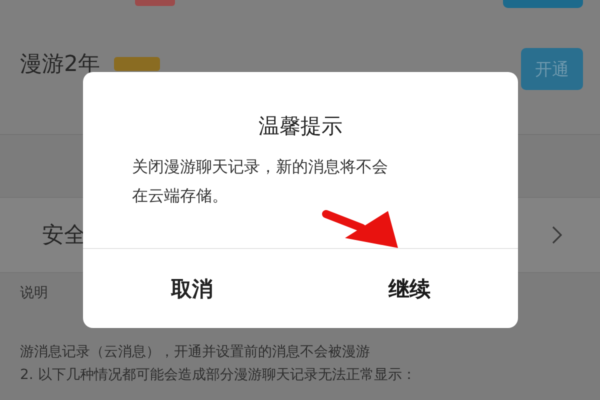  Describe the element at coordinates (301, 126) in the screenshot. I see `dialog-title: 温馨提示` at that location.